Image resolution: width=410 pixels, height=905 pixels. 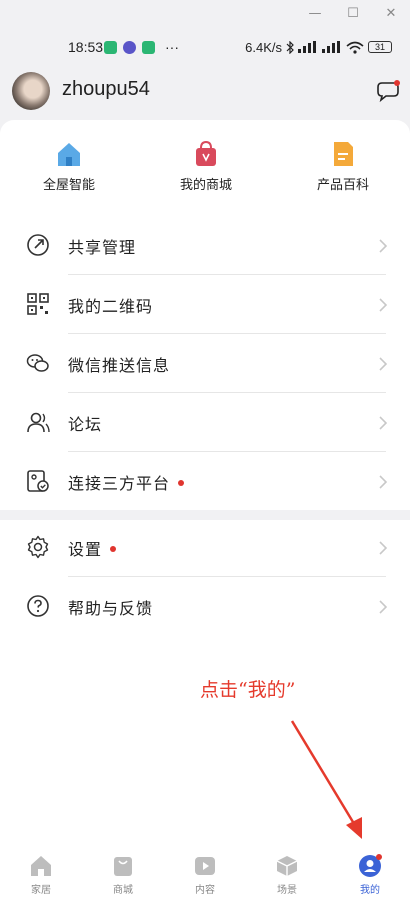 What do you see at coordinates (110, 47) in the screenshot?
I see `shield-app-icon` at bounding box center [110, 47].